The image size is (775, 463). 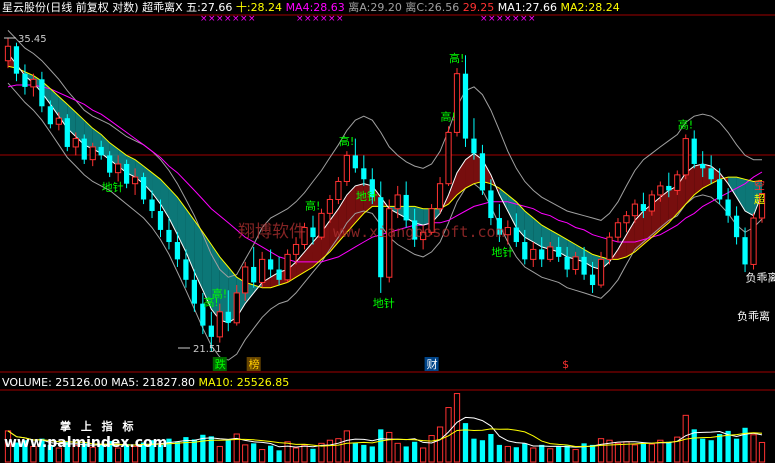 What do you see at coordinates (604, 7) in the screenshot?
I see `ma2-value: 28.24` at bounding box center [604, 7].